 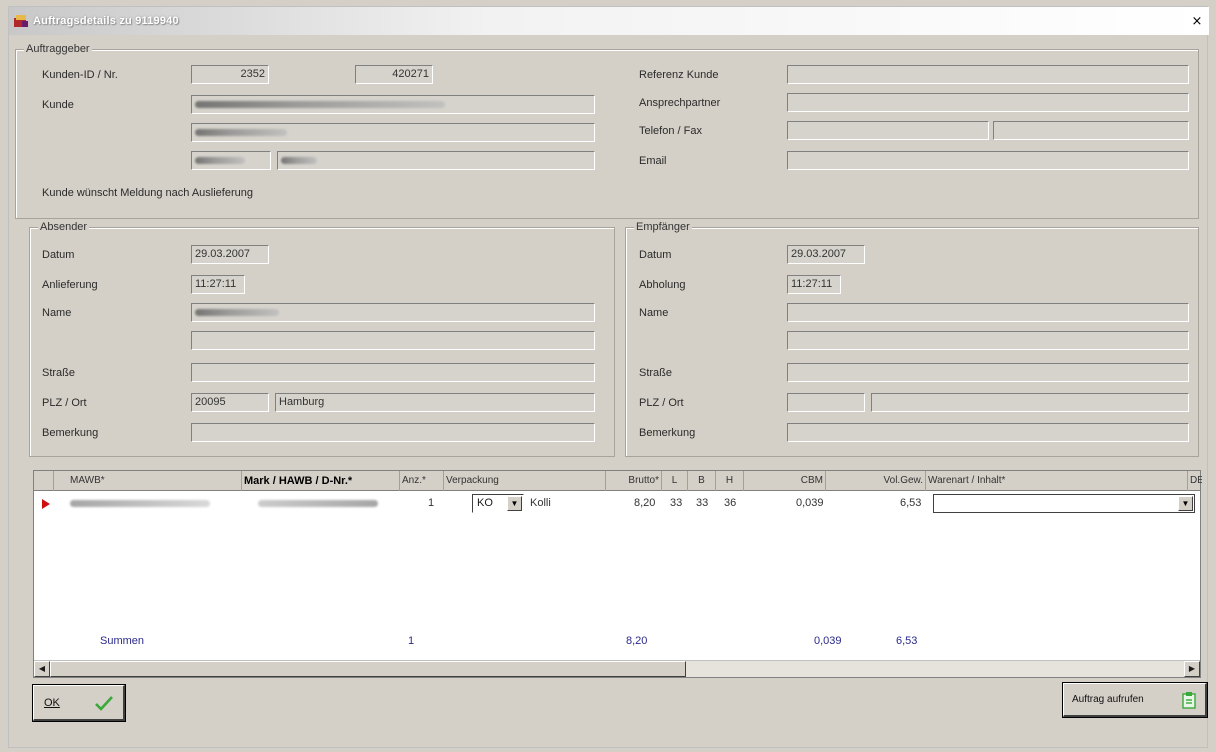 What do you see at coordinates (57, 313) in the screenshot?
I see `absender-name-label: Name` at bounding box center [57, 313].